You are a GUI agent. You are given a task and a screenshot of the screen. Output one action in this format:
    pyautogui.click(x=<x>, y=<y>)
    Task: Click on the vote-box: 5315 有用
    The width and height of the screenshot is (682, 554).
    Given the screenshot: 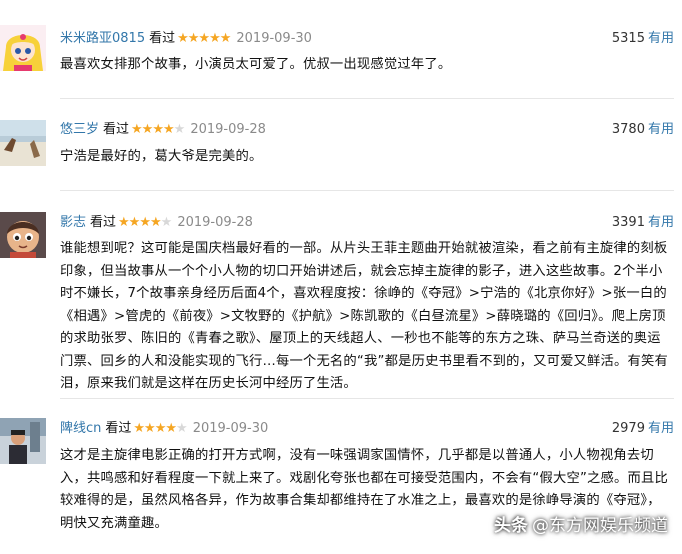 What is the action you would take?
    pyautogui.click(x=643, y=39)
    